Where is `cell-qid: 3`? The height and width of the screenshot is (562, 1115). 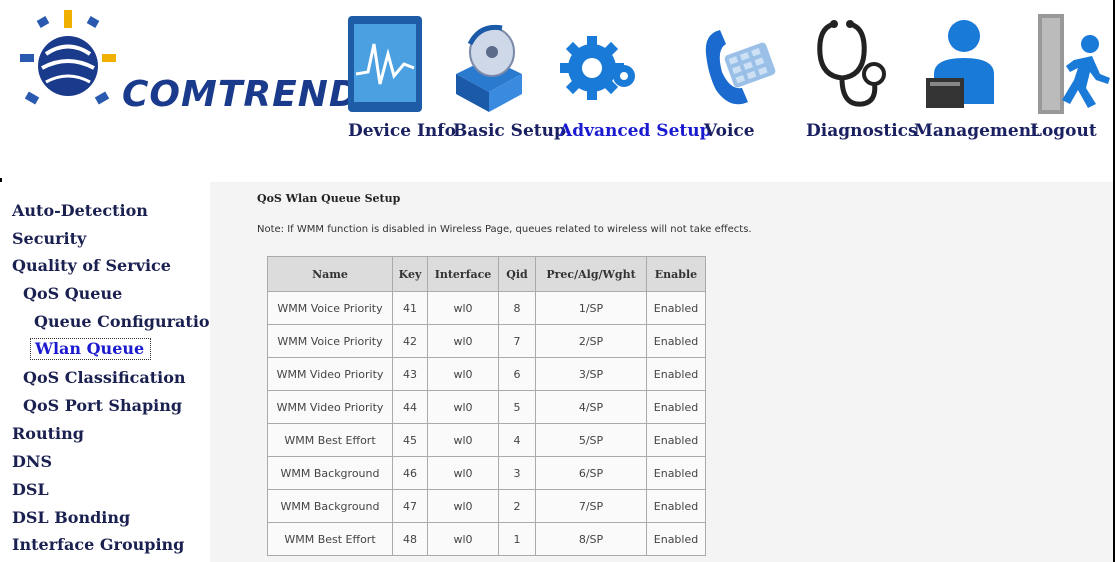
cell-qid: 3 is located at coordinates (517, 473).